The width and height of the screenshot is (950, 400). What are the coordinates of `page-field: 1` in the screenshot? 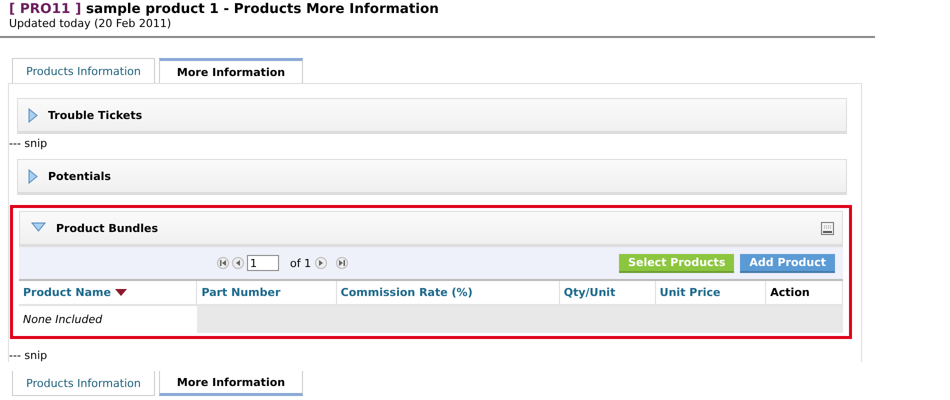 It's located at (263, 263).